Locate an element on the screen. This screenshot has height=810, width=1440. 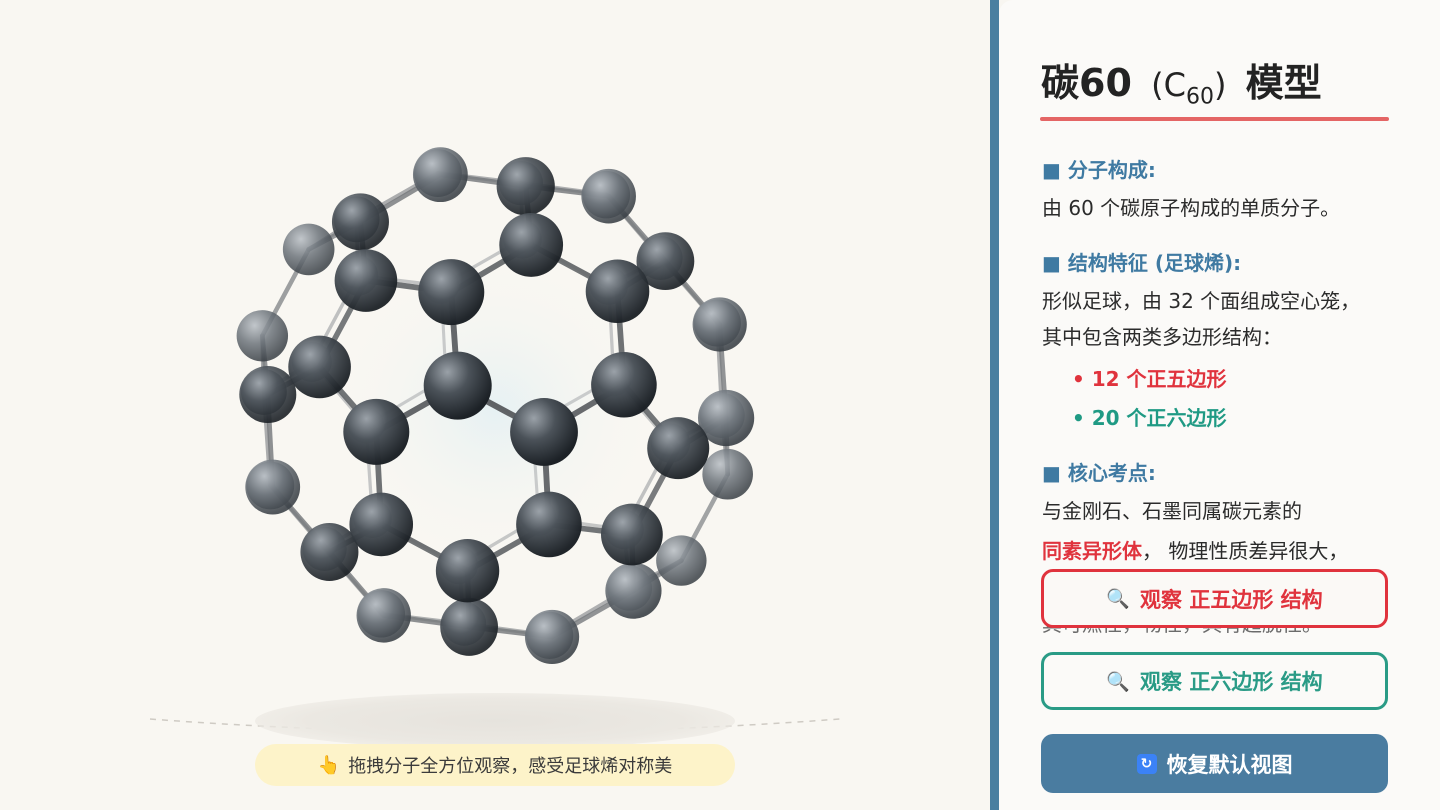
section-keypoints-line2: 同素异形体， 物理性质差异很大， is located at coordinates (1195, 549).